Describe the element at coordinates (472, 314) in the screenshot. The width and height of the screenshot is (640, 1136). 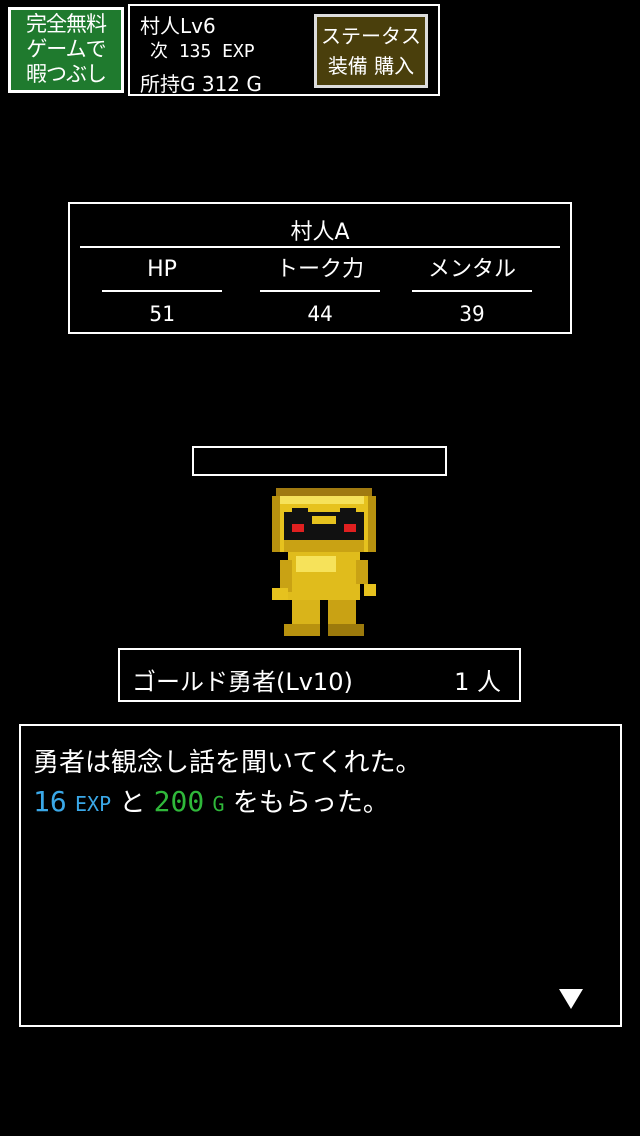
I see `stat-mental-value: 39` at that location.